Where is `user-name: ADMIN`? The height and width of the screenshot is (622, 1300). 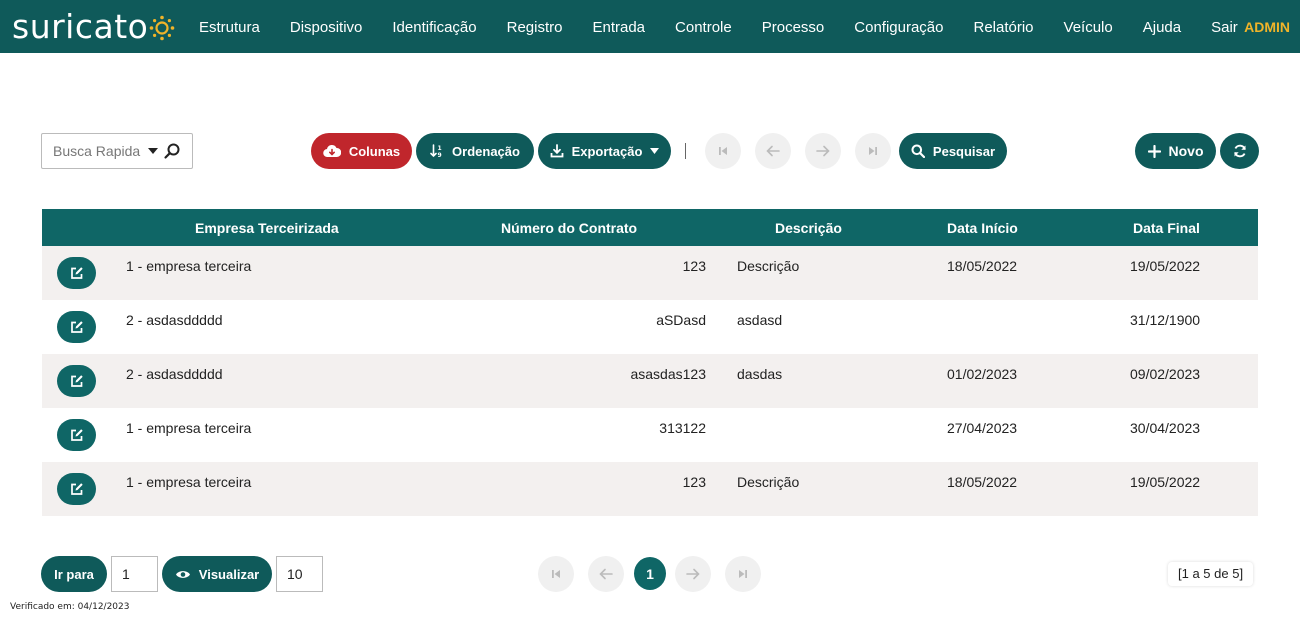 user-name: ADMIN is located at coordinates (1267, 26).